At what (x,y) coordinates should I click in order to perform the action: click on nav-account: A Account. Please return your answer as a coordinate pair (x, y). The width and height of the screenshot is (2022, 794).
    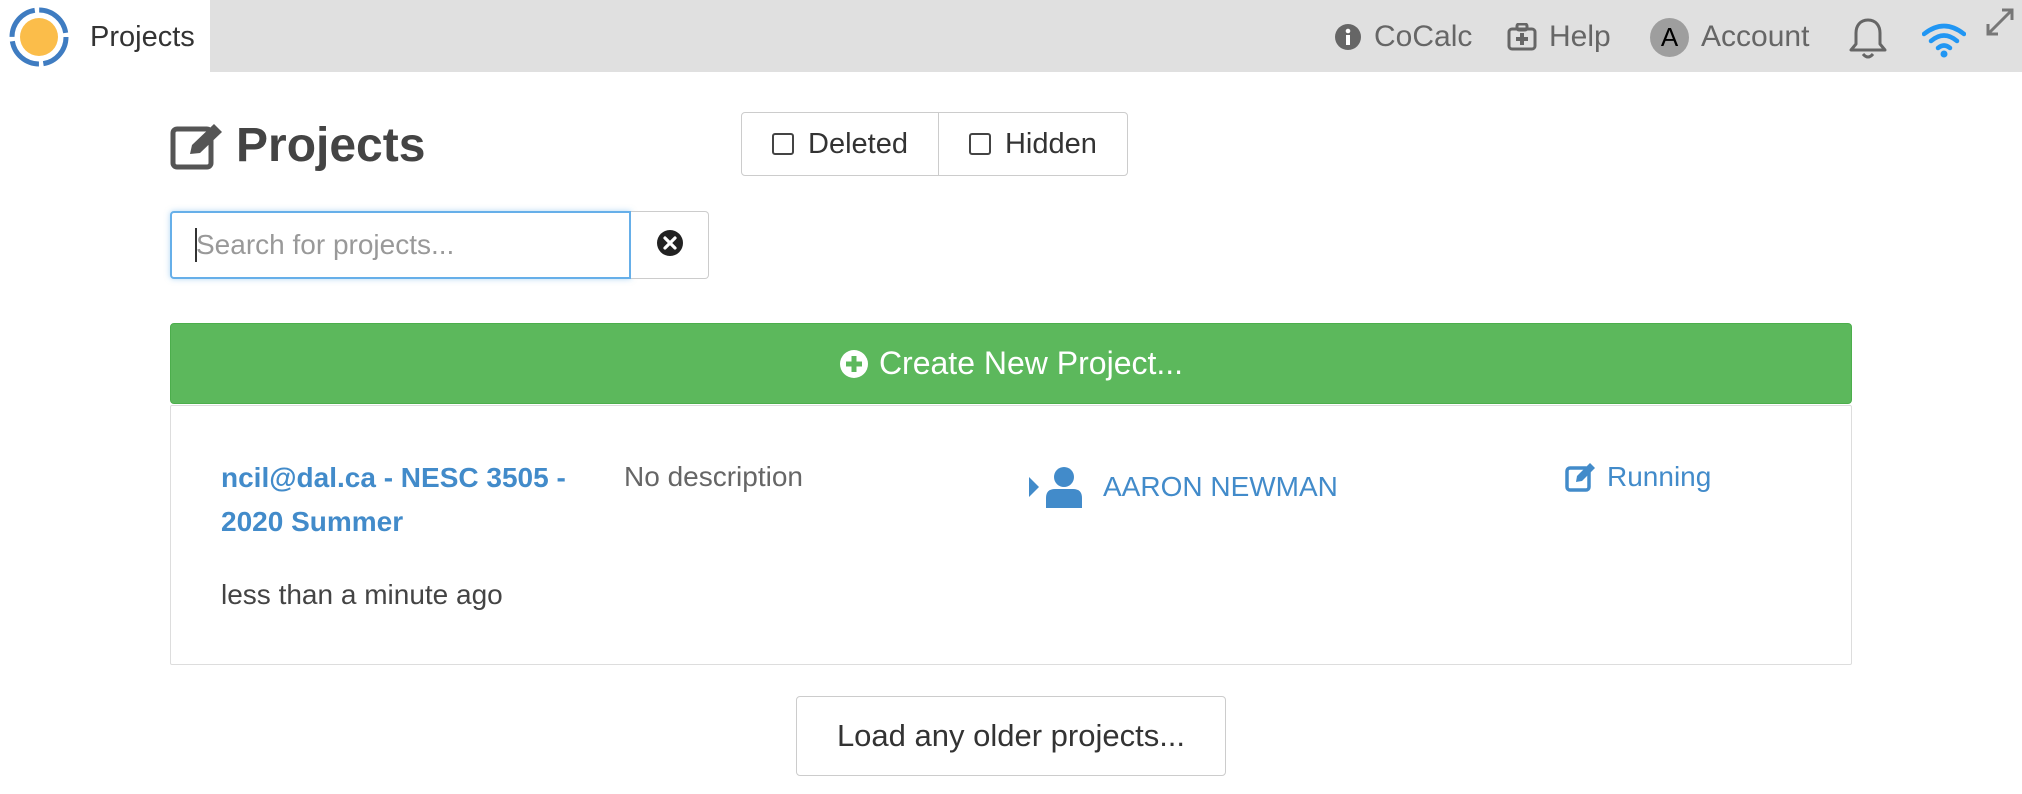
    Looking at the image, I should click on (1730, 37).